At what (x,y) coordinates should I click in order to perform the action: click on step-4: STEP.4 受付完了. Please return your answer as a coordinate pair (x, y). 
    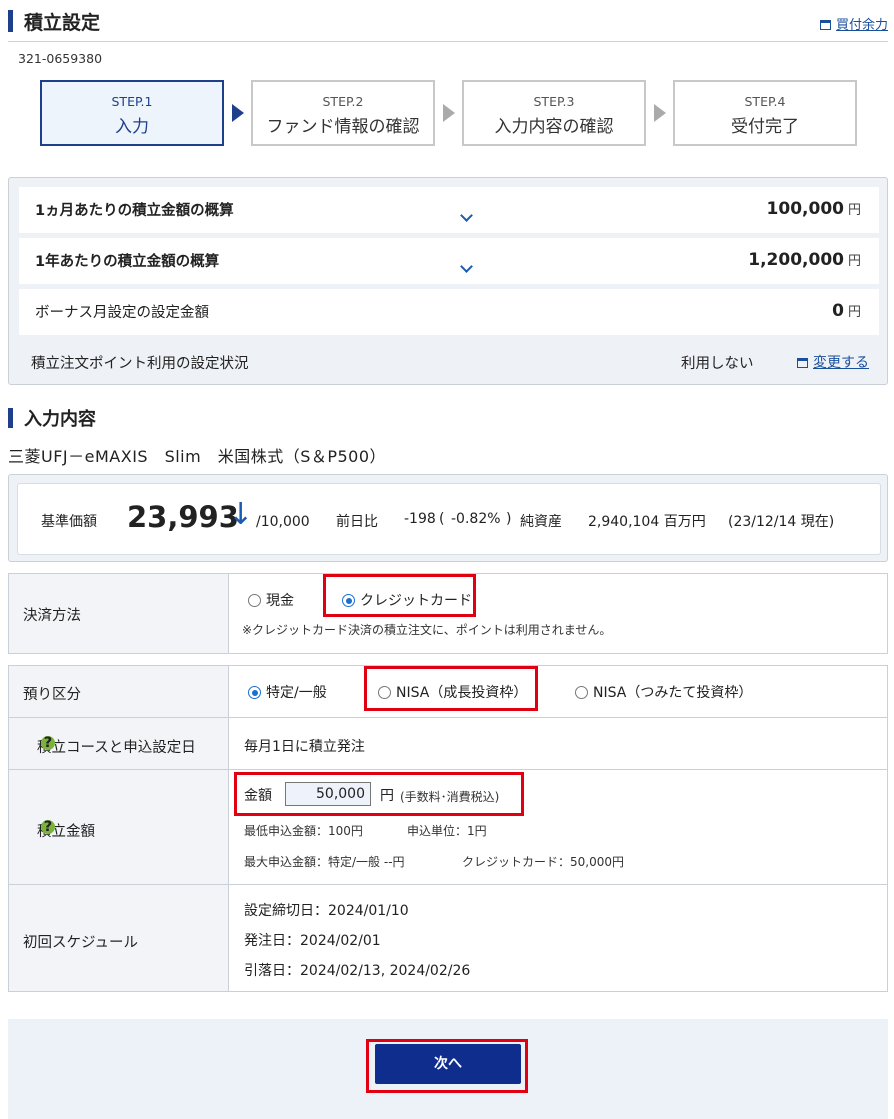
    Looking at the image, I should click on (765, 113).